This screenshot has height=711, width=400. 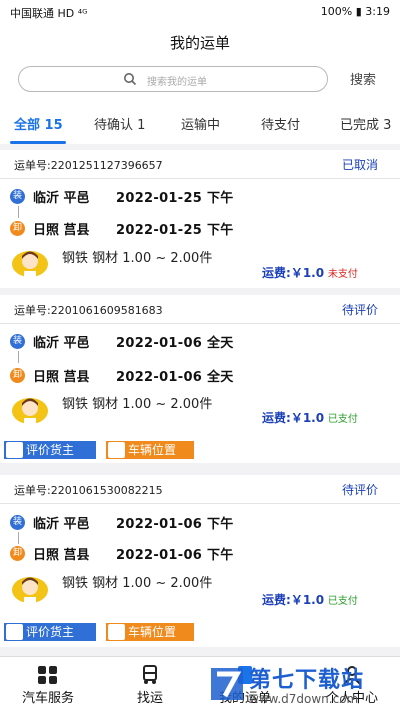 I want to click on order-status: 已取消, so click(x=359, y=165).